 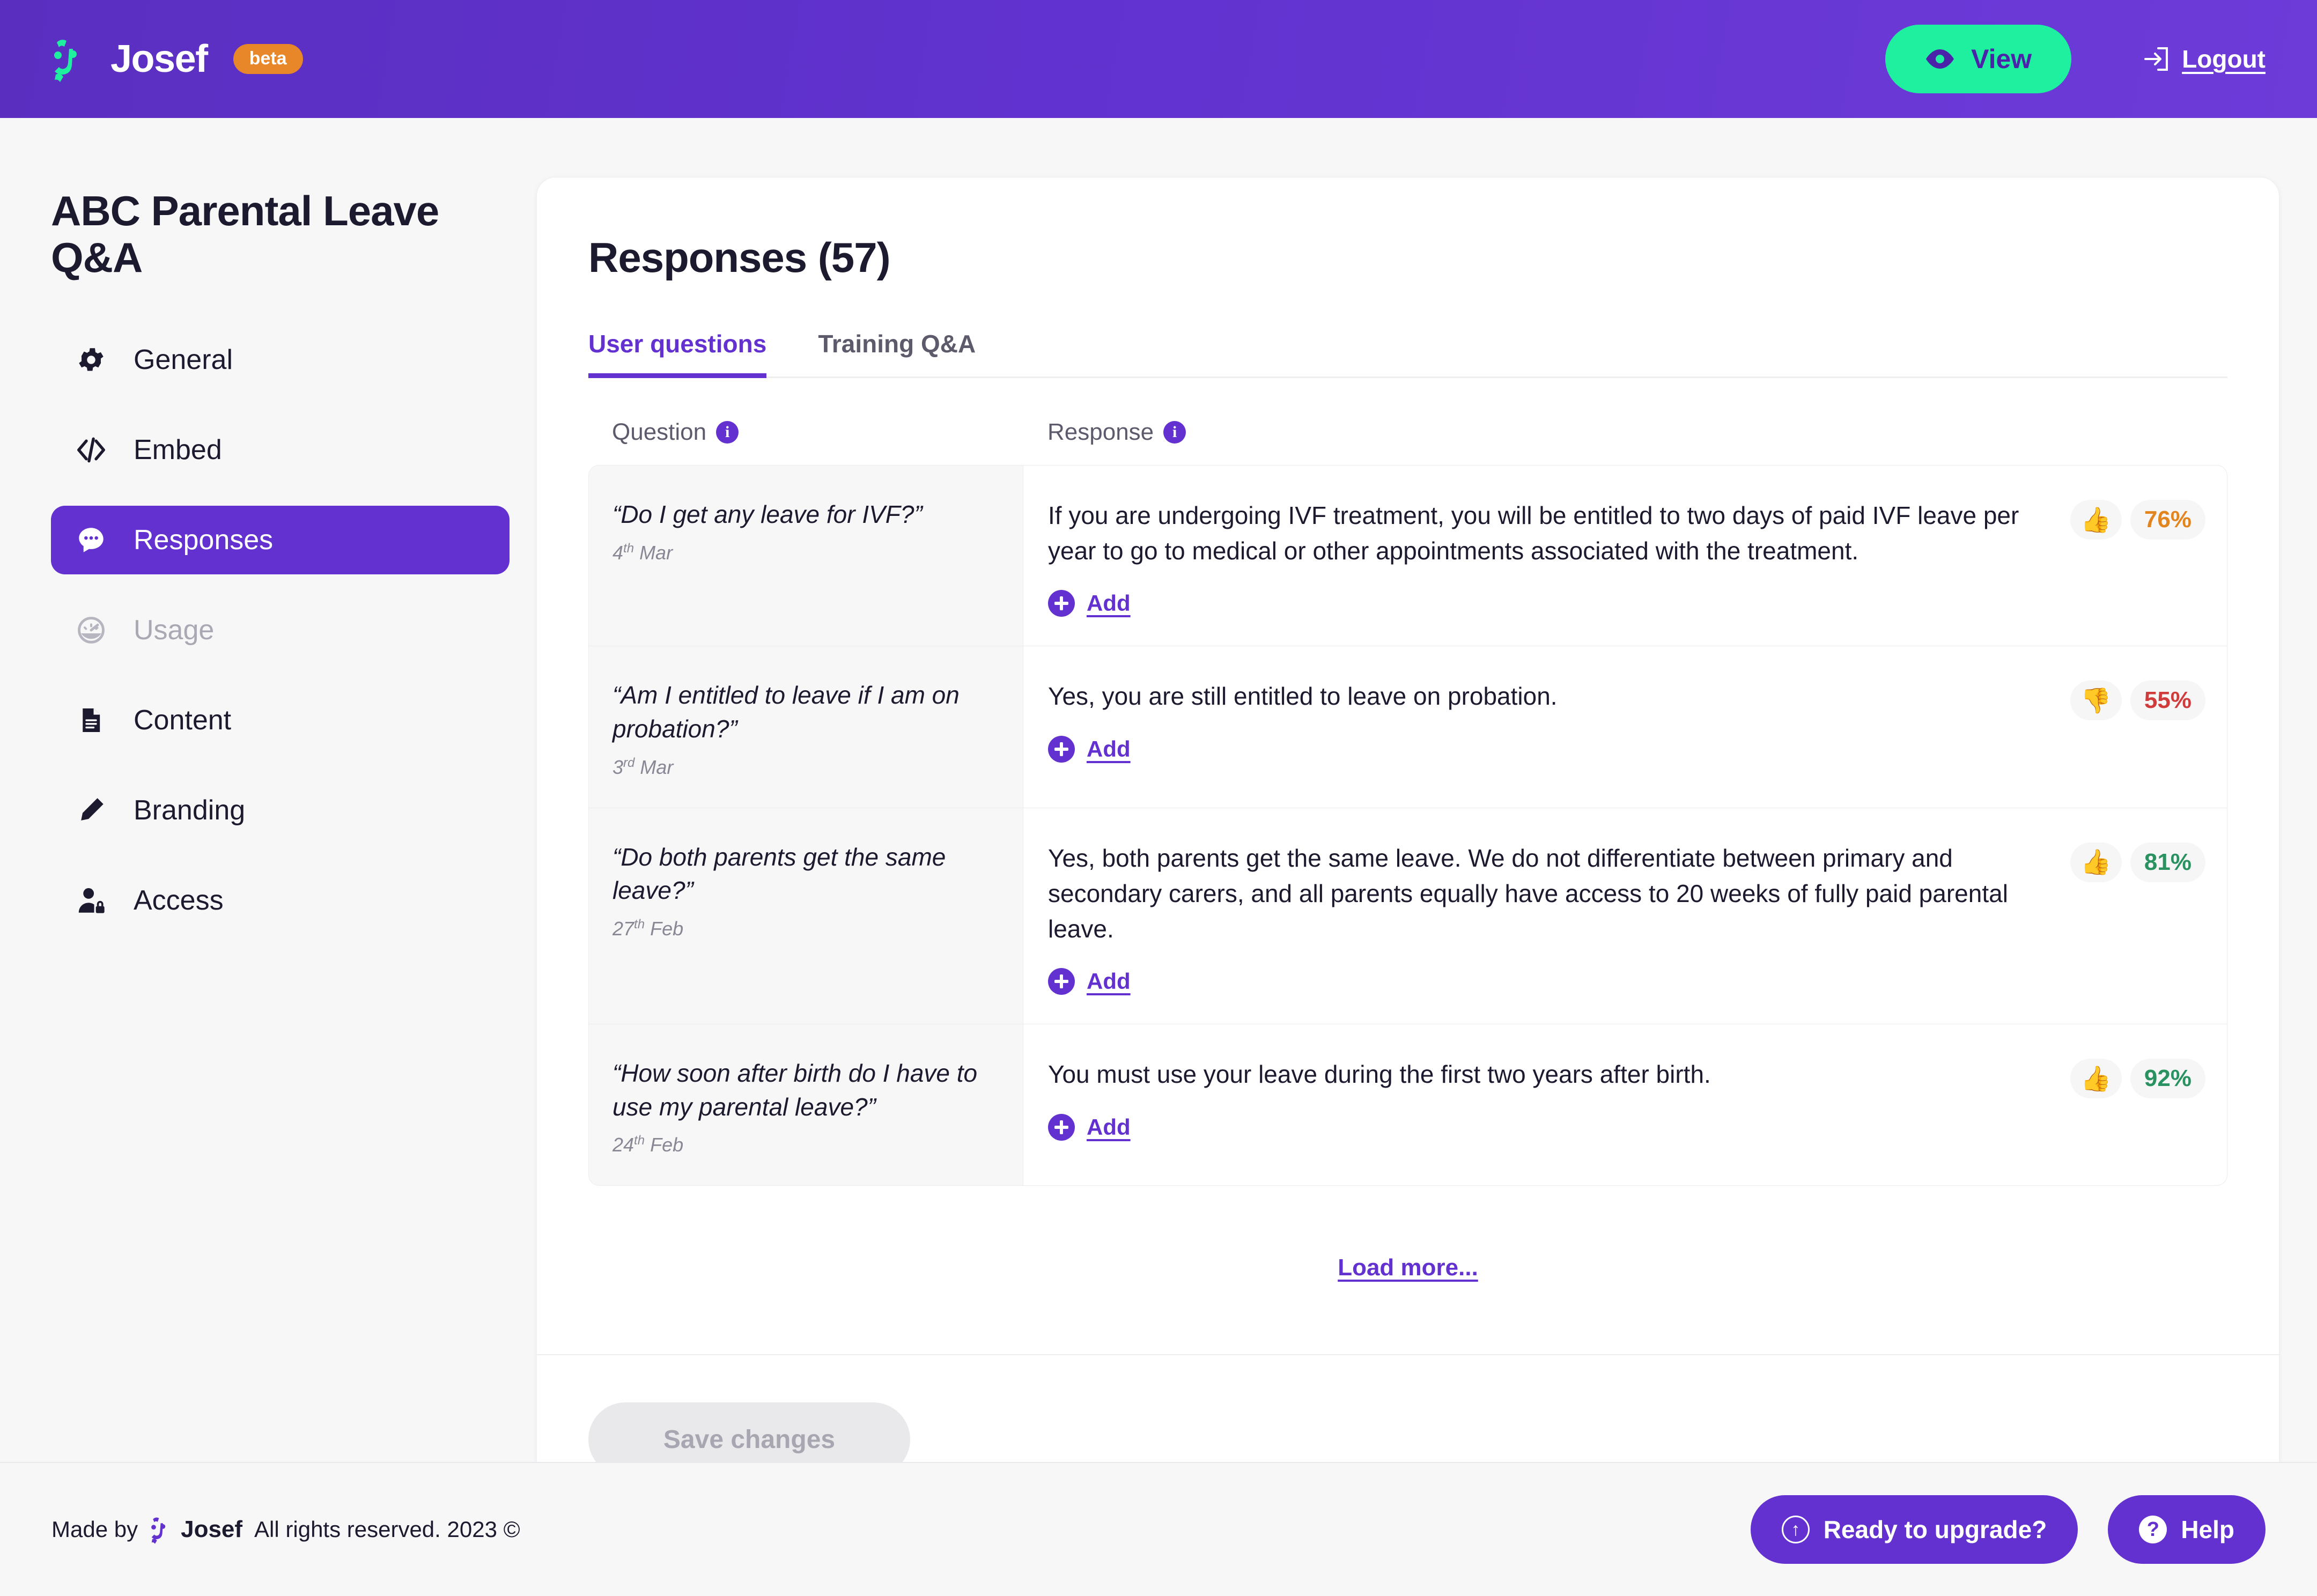 I want to click on column-header-question-label: Question, so click(x=659, y=432).